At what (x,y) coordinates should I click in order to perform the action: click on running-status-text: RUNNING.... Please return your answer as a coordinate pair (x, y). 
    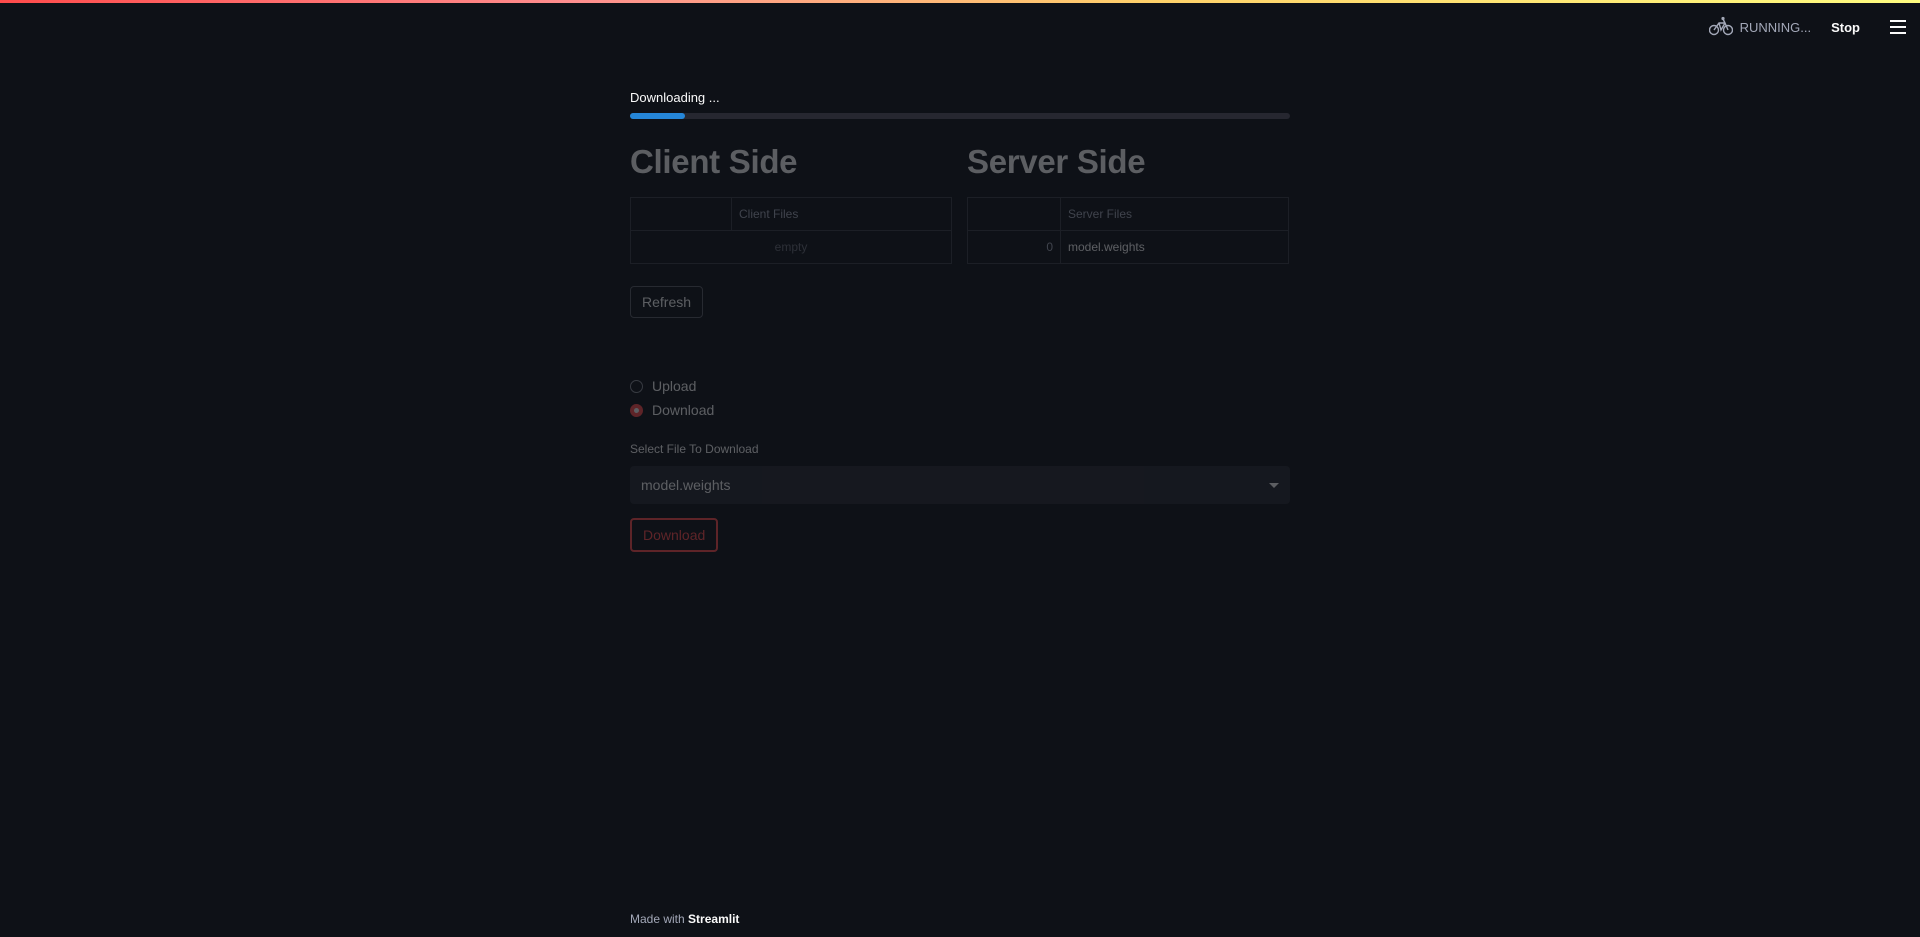
    Looking at the image, I should click on (1775, 27).